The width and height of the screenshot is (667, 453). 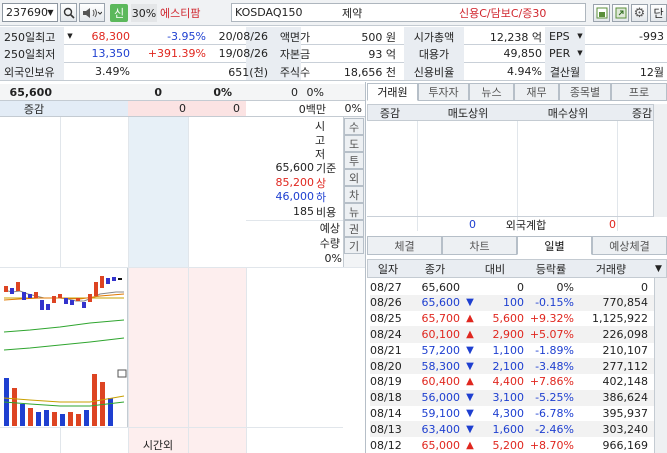 What do you see at coordinates (625, 350) in the screenshot?
I see `row-volume: 210,107` at bounding box center [625, 350].